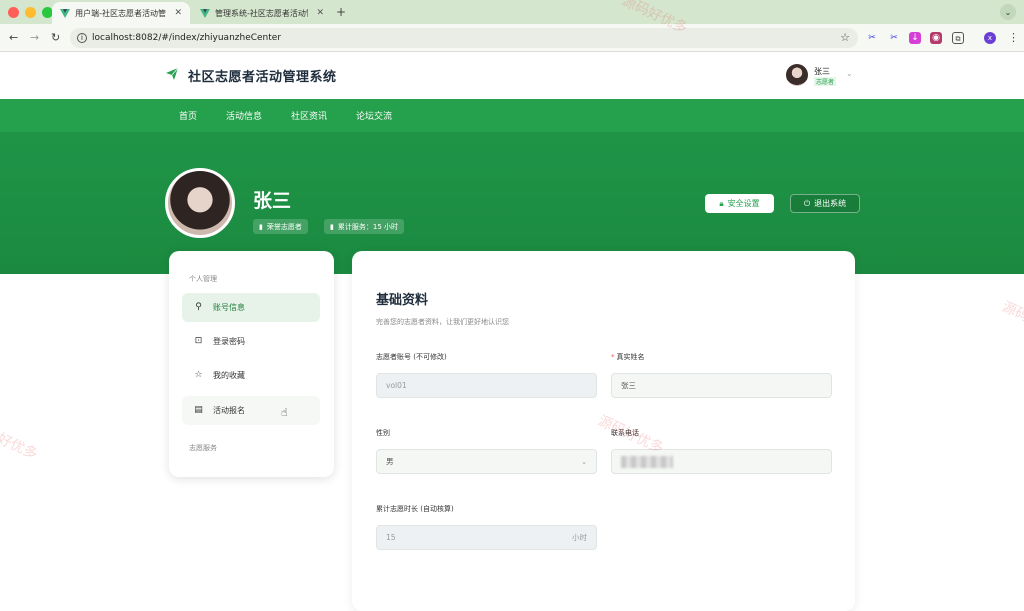 The height and width of the screenshot is (611, 1024). Describe the element at coordinates (411, 357) in the screenshot. I see `account-label: 志愿者账号 (不可修改)` at that location.